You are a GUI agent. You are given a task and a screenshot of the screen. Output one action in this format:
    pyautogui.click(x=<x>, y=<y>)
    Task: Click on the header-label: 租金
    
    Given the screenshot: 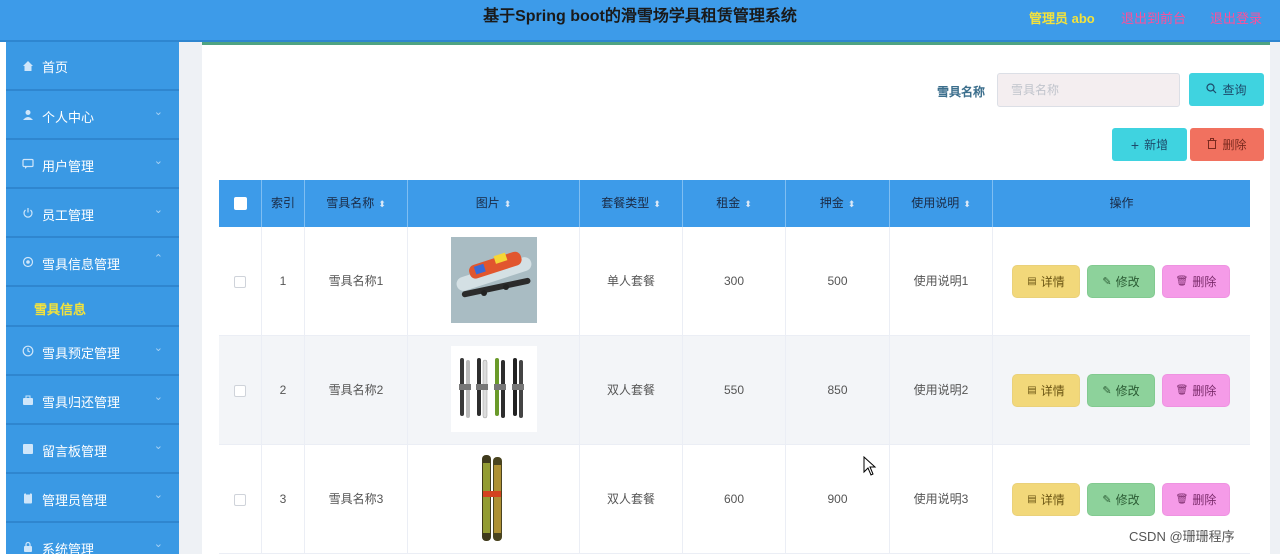 What is the action you would take?
    pyautogui.click(x=728, y=203)
    